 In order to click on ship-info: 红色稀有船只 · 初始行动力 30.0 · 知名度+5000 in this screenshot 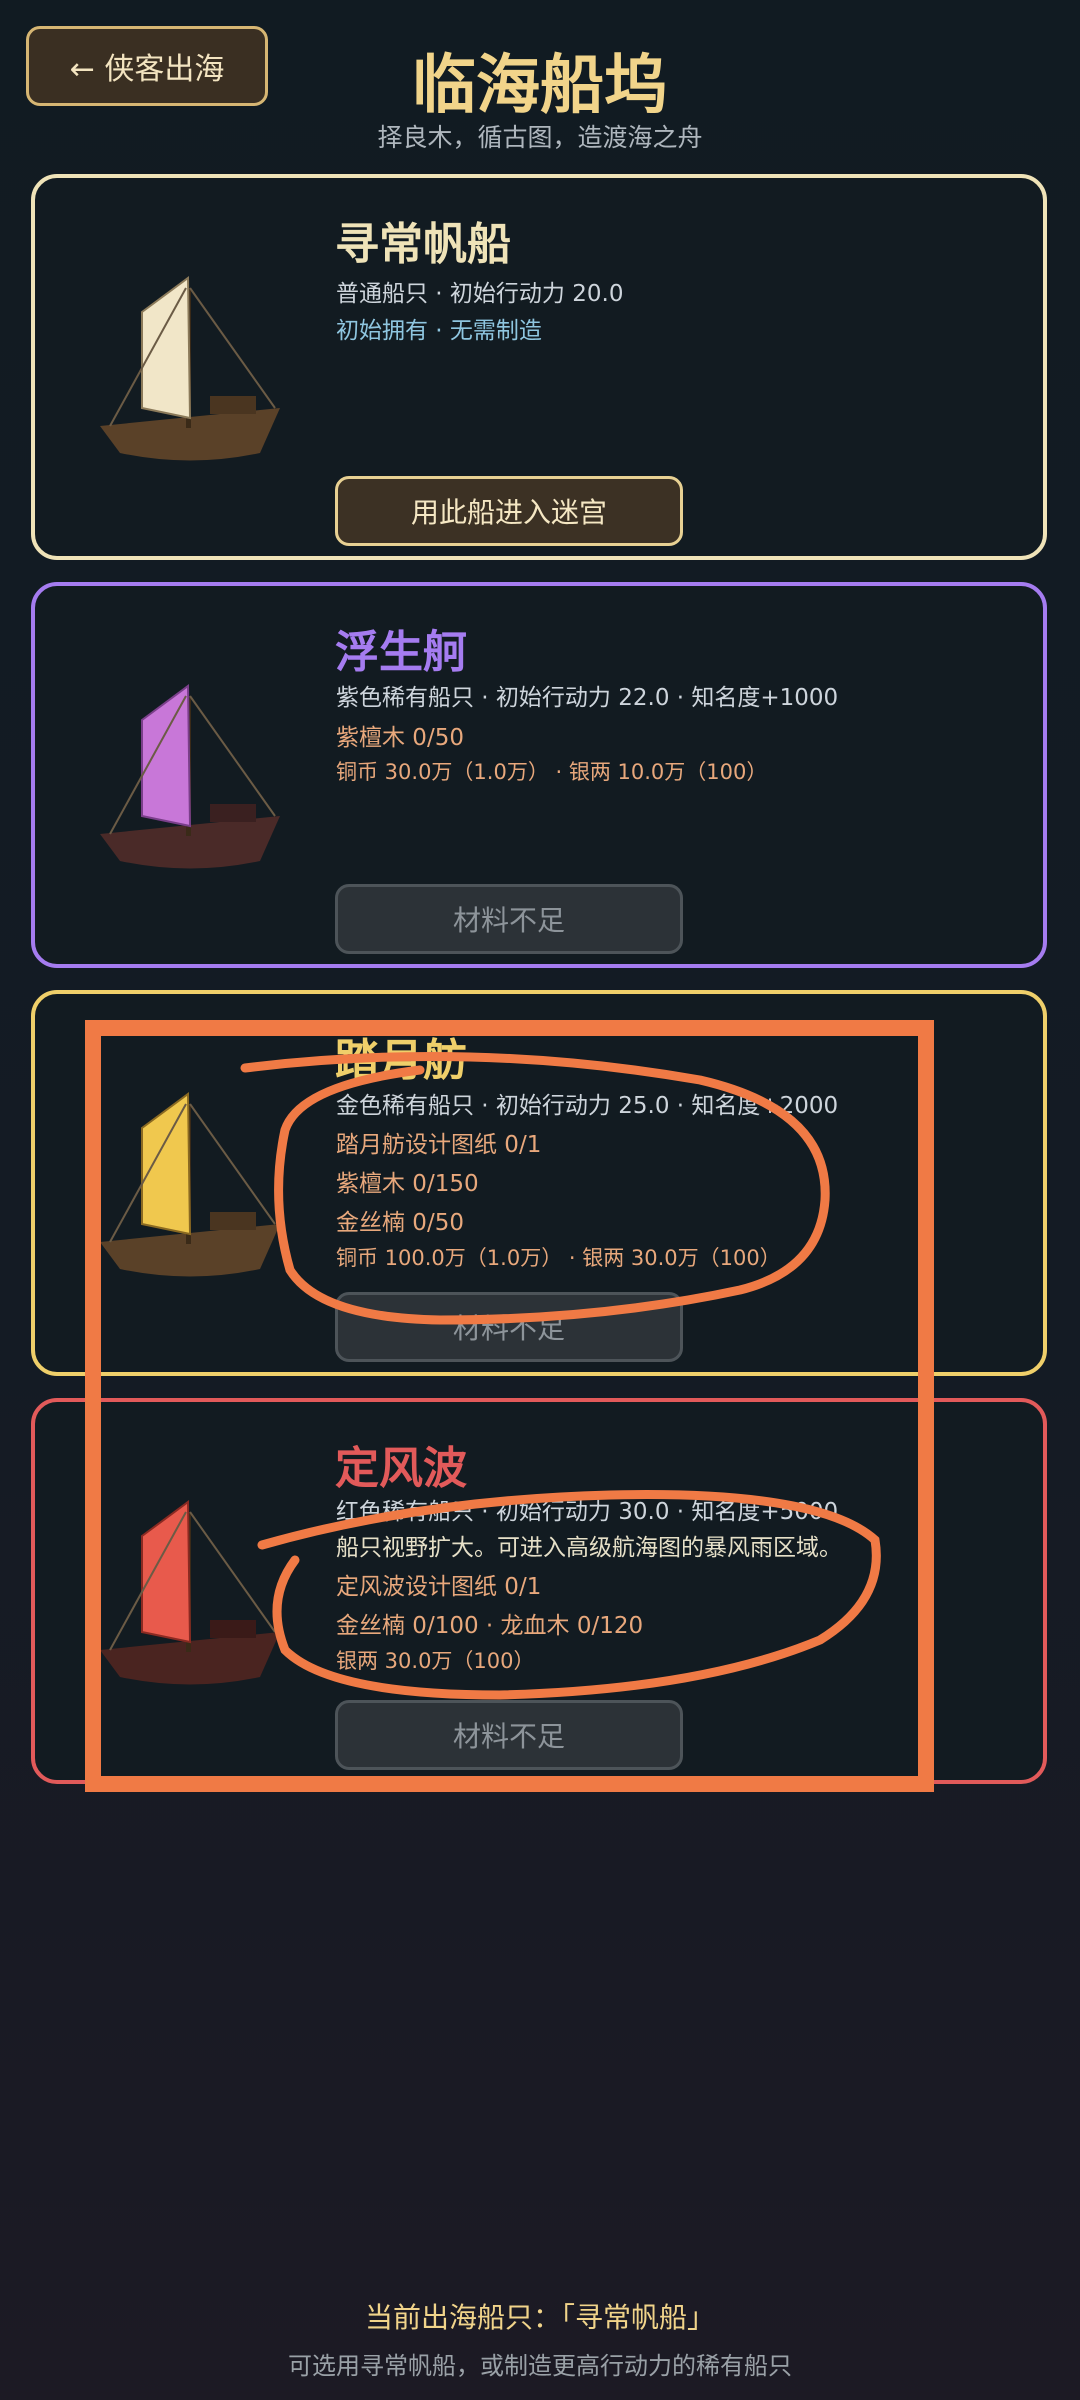, I will do `click(587, 1512)`.